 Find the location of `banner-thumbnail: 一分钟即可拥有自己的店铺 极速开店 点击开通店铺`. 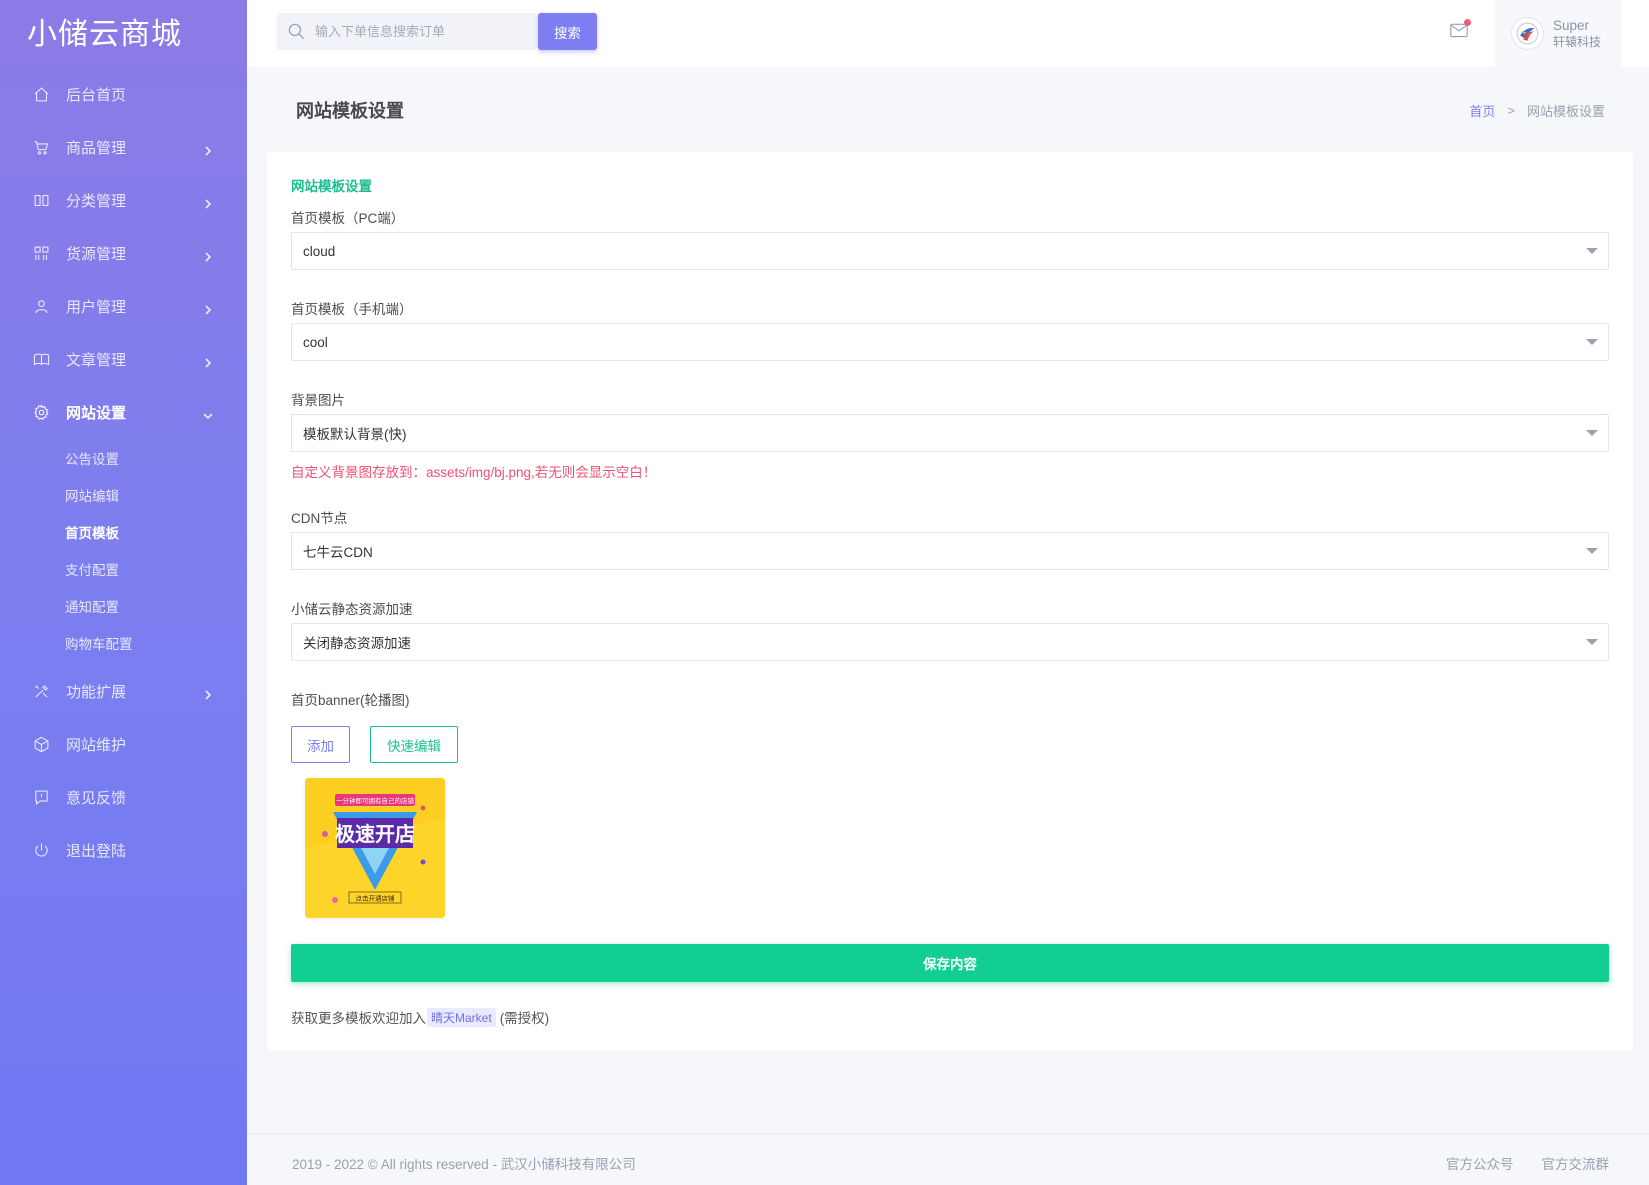

banner-thumbnail: 一分钟即可拥有自己的店铺 极速开店 点击开通店铺 is located at coordinates (375, 848).